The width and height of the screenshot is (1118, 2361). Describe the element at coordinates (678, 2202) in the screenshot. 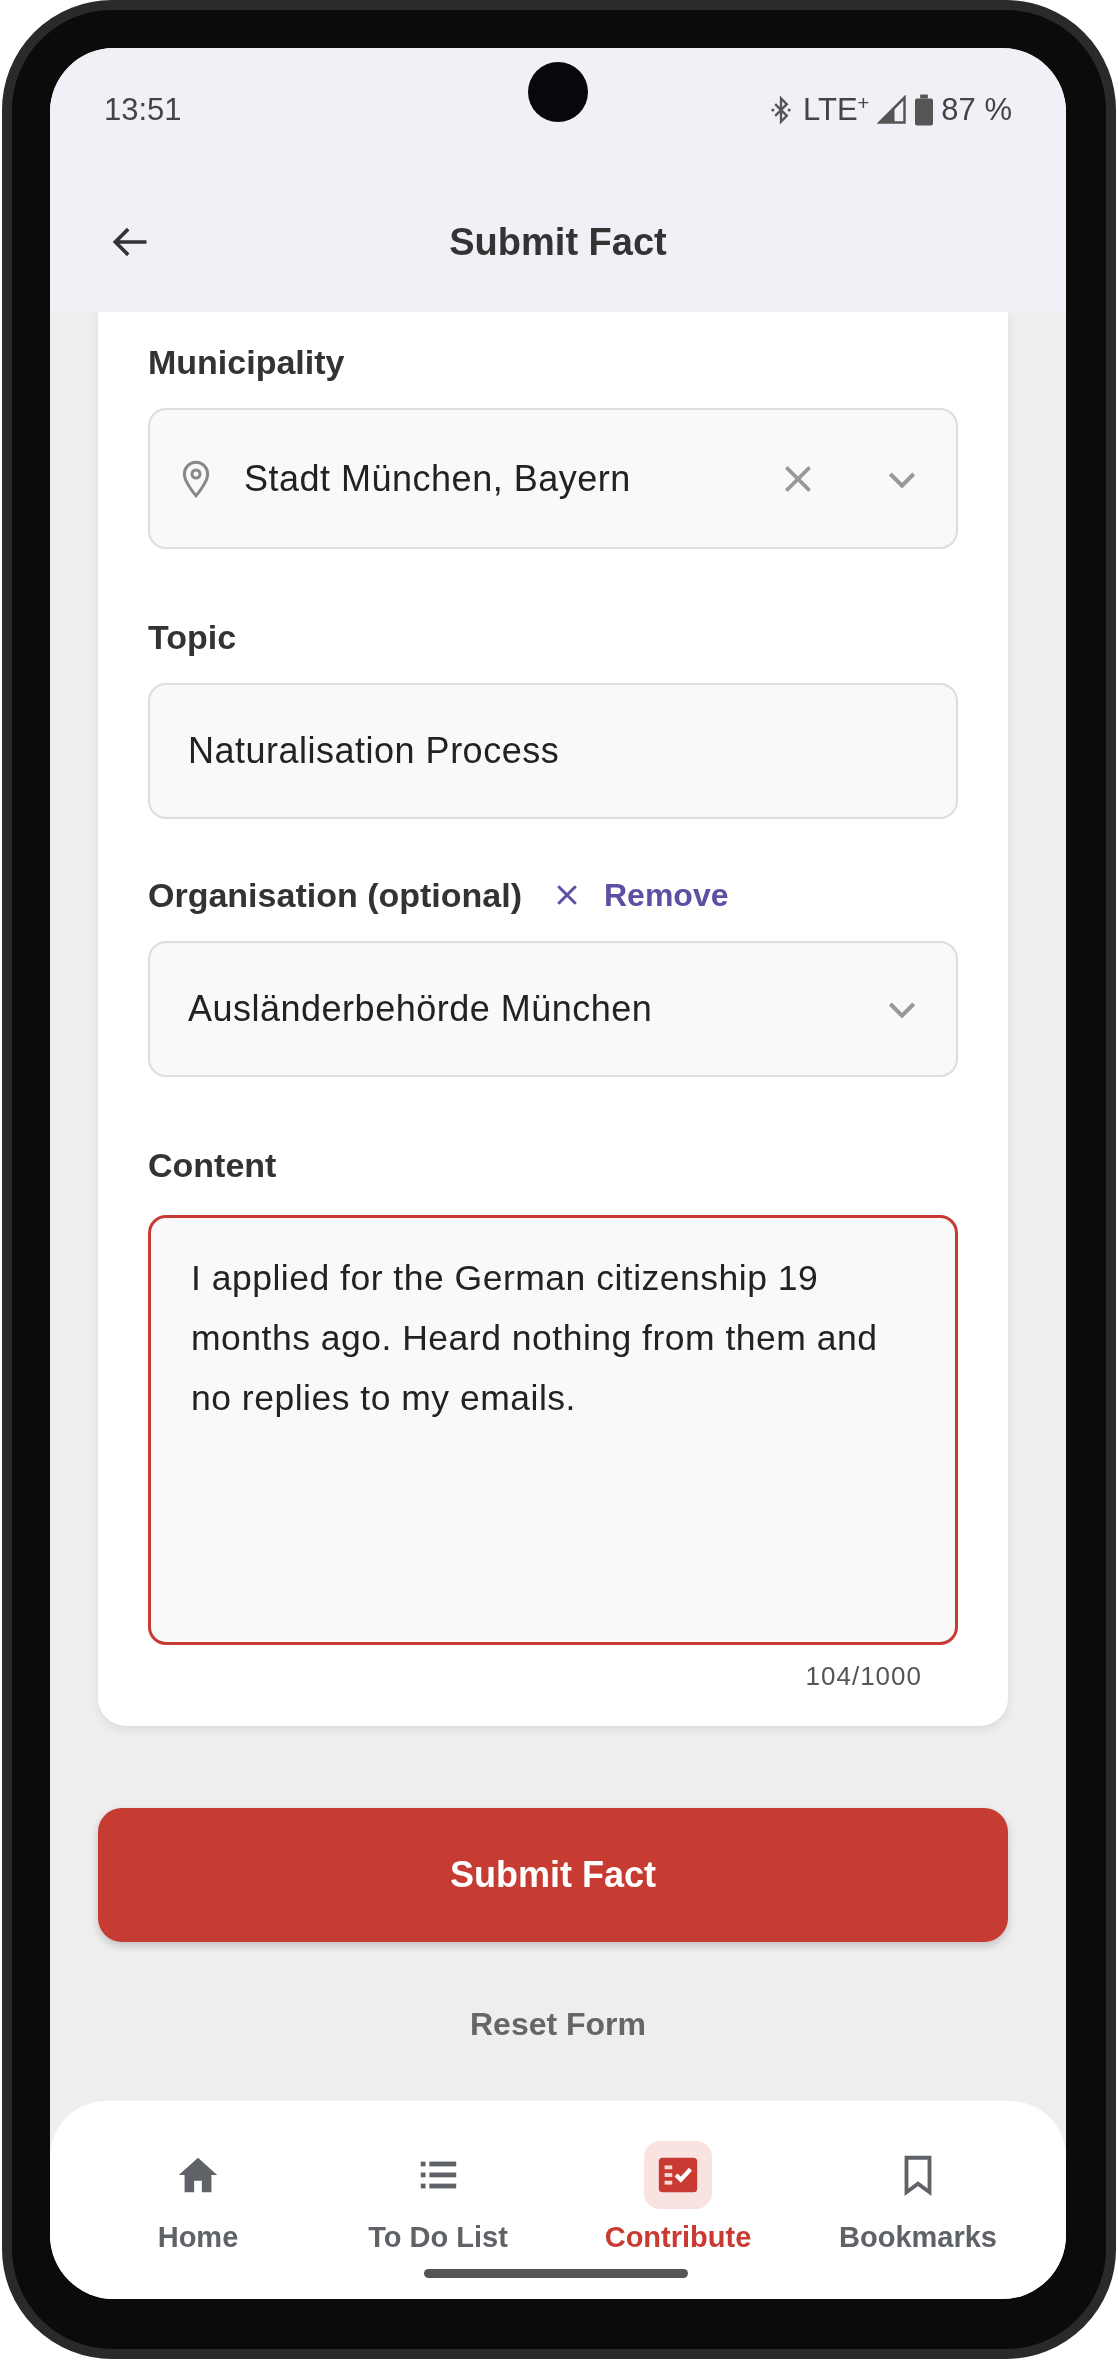

I see `nav-tab: Contribute` at that location.